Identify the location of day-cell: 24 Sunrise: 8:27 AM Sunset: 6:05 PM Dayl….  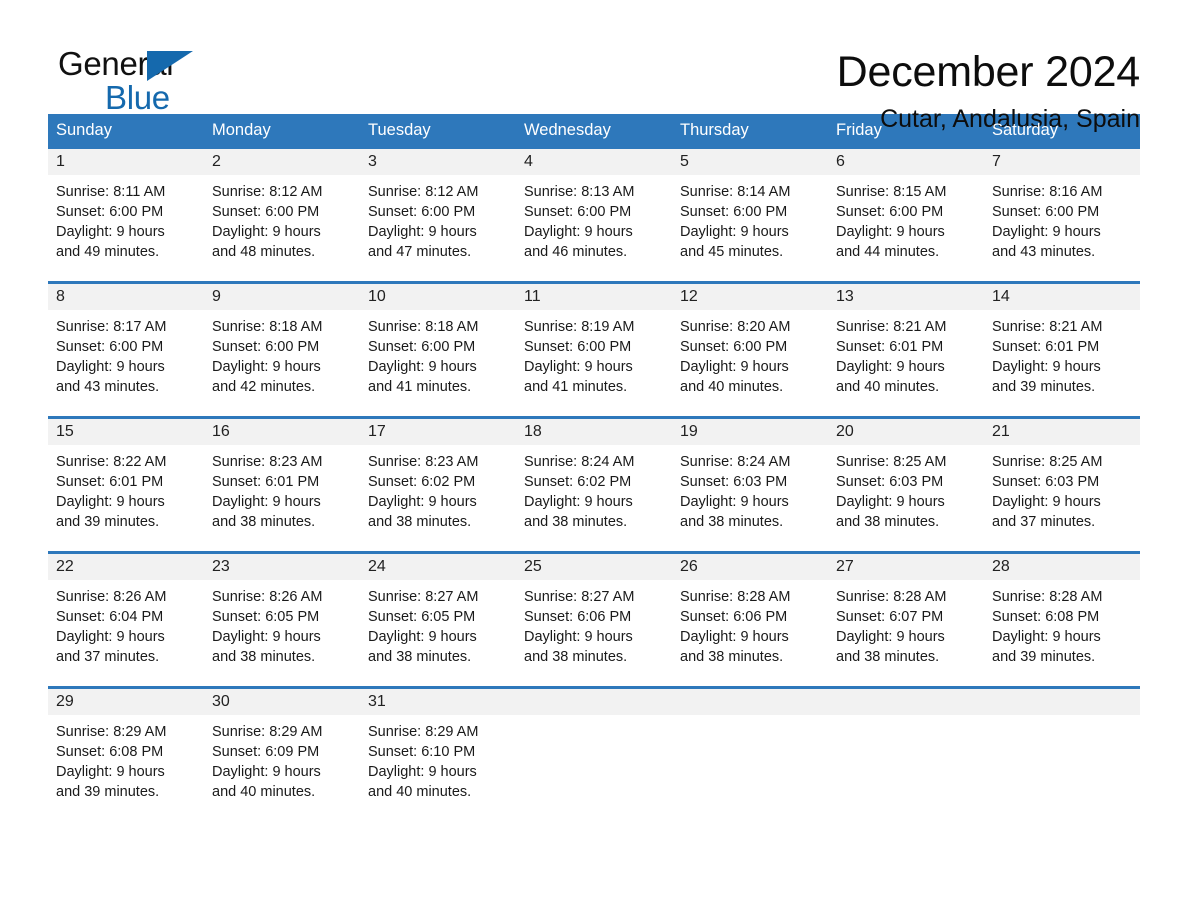
(438, 620).